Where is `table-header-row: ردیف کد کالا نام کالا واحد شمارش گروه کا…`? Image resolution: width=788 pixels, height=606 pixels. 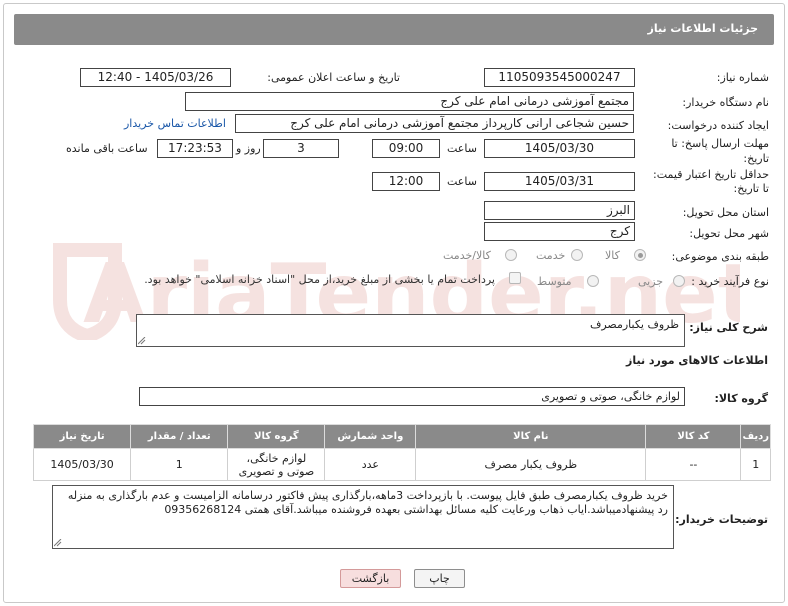
table-header-row: ردیف کد کالا نام کالا واحد شمارش گروه کا… is located at coordinates (401, 436).